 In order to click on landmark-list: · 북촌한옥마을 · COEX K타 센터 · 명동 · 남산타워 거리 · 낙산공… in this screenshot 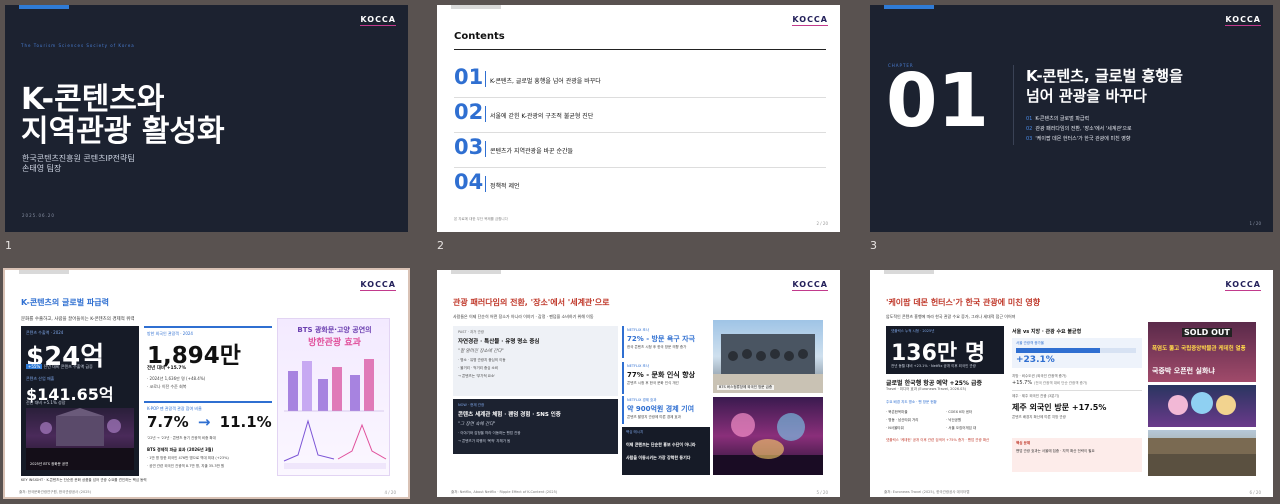, I will do `click(931, 420)`.